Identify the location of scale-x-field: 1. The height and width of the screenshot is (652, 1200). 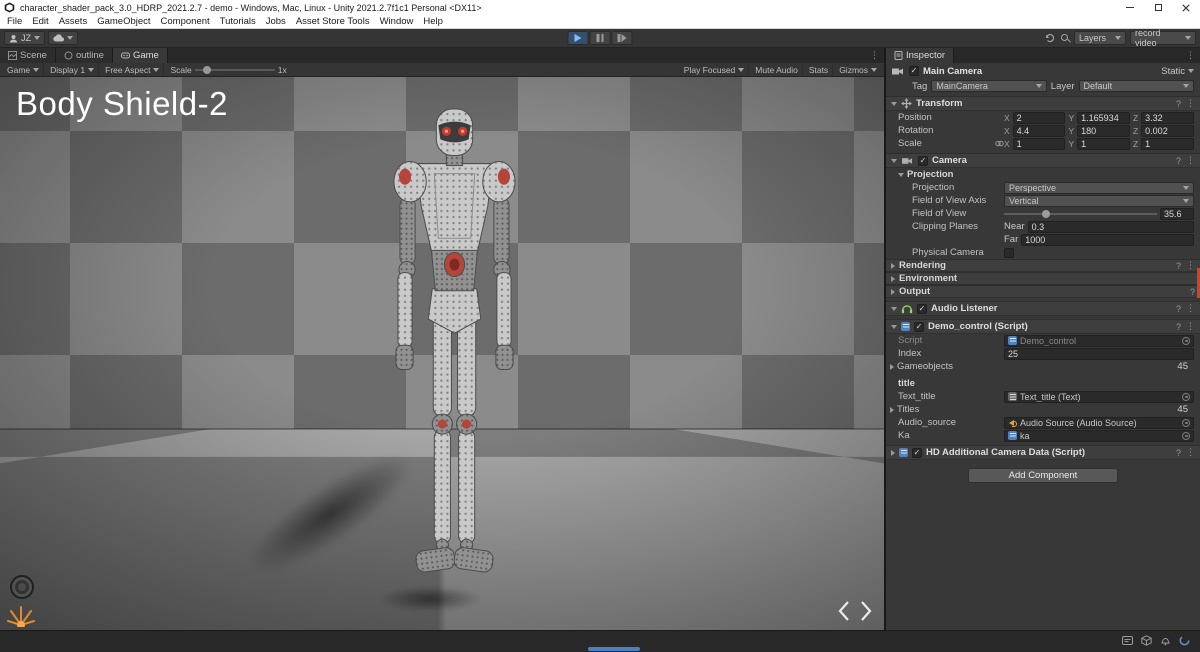
(1039, 143).